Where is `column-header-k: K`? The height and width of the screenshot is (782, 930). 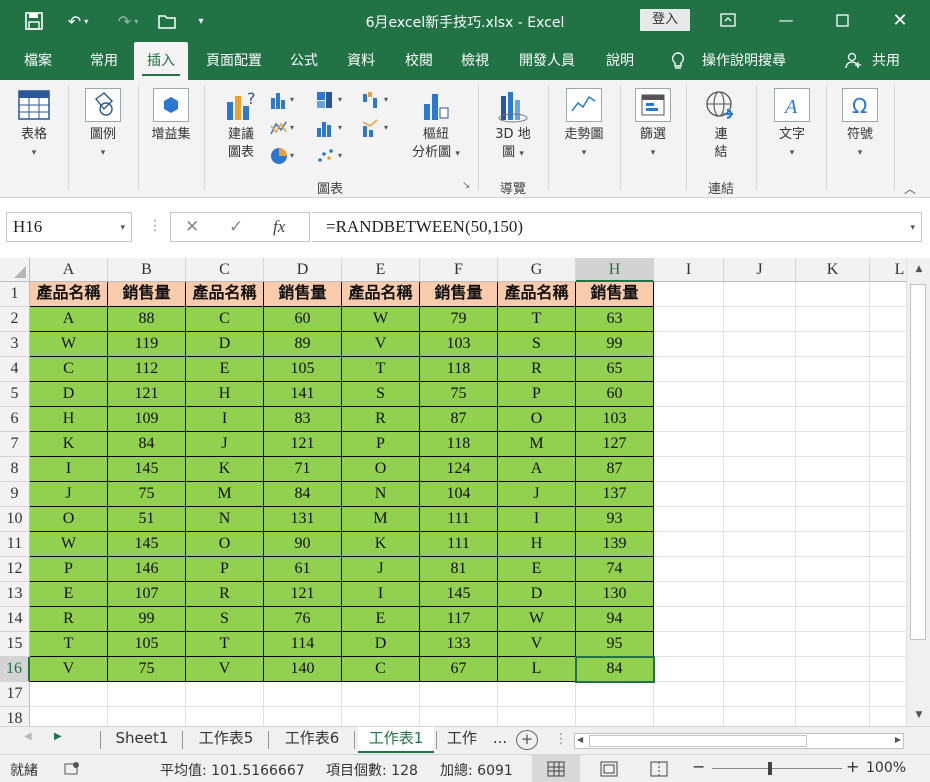
column-header-k: K is located at coordinates (833, 270).